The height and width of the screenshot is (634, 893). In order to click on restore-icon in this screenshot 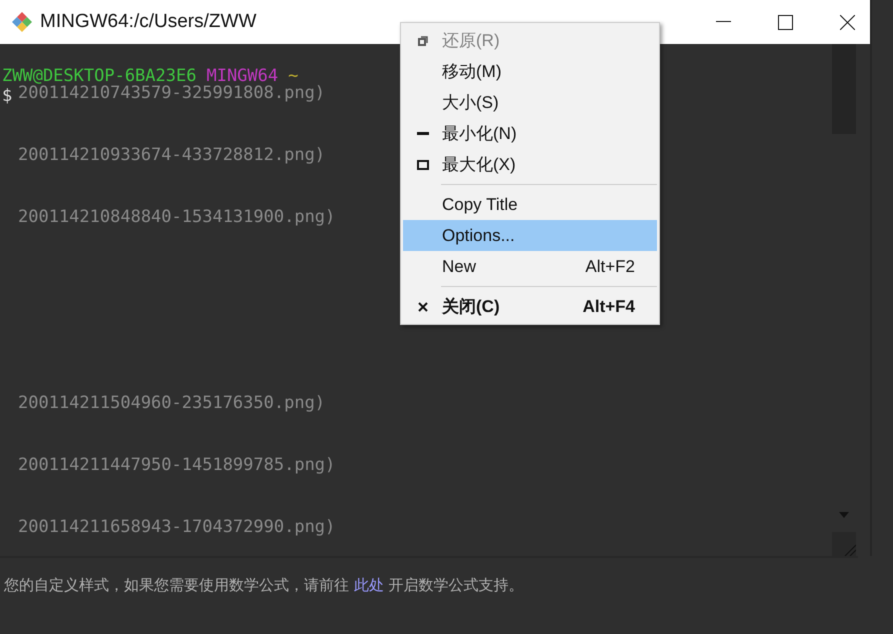, I will do `click(423, 41)`.